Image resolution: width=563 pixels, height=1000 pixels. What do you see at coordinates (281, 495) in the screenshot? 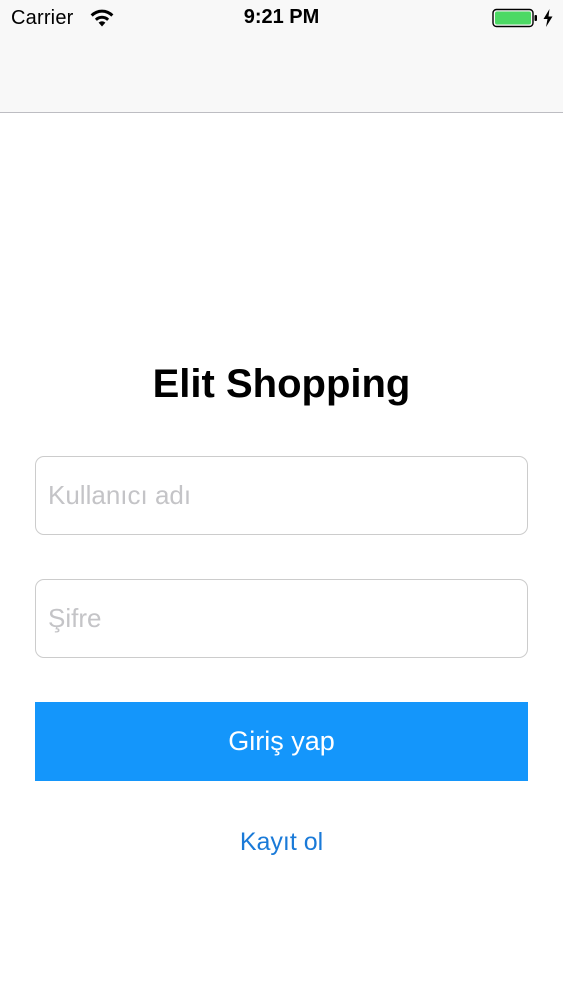
I see `username-input` at bounding box center [281, 495].